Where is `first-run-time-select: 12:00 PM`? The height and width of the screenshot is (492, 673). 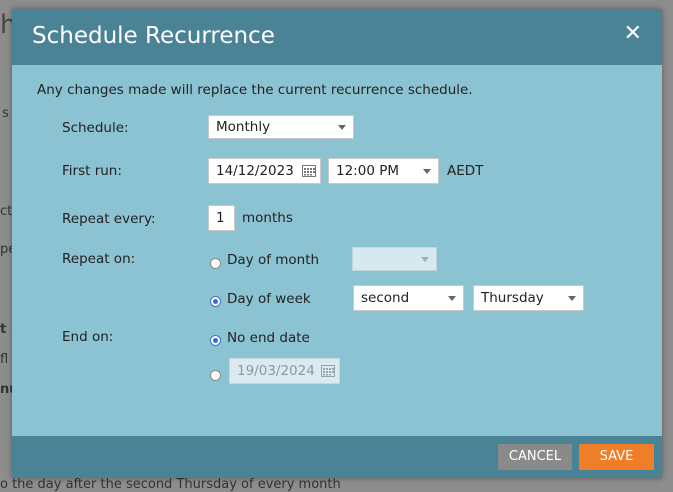
first-run-time-select: 12:00 PM is located at coordinates (383, 171).